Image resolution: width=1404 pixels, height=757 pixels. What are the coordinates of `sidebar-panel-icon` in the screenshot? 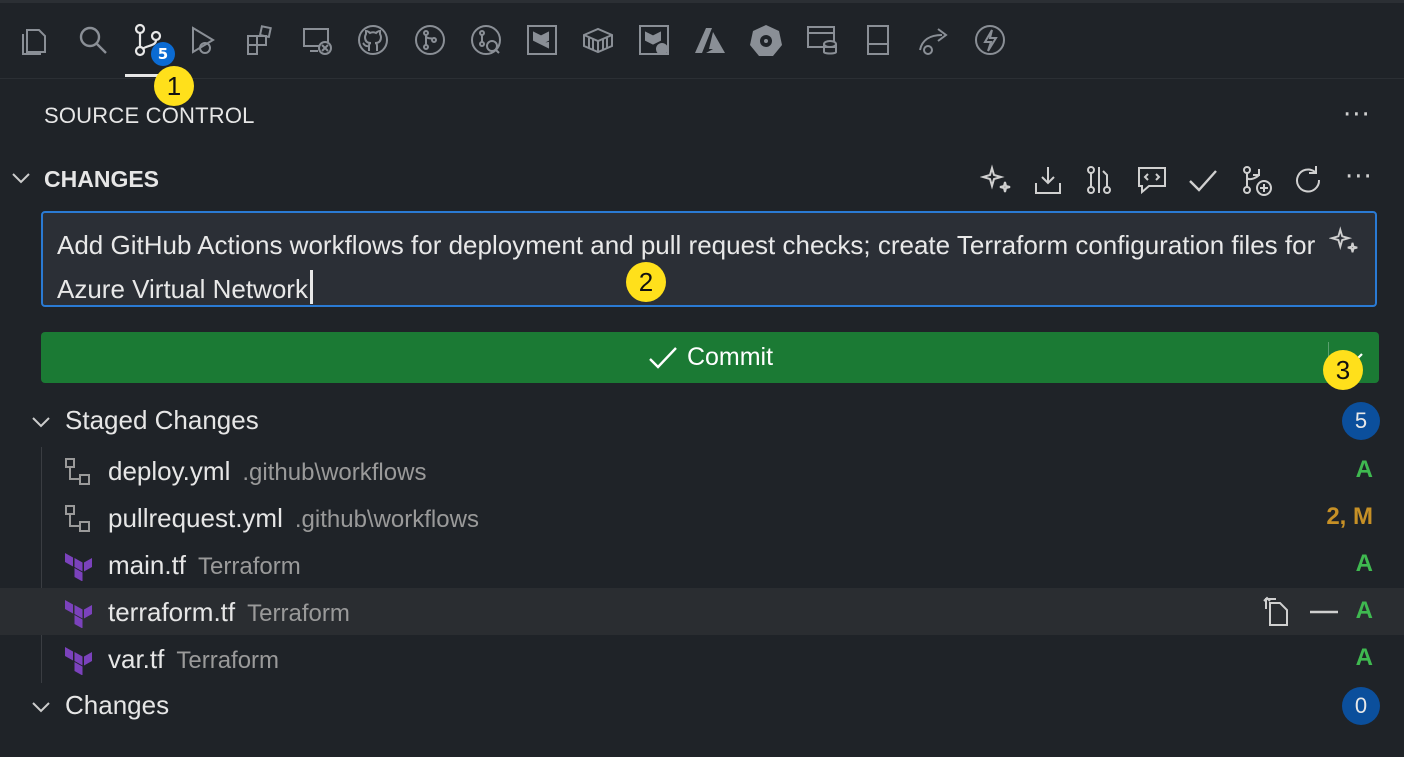 It's located at (878, 40).